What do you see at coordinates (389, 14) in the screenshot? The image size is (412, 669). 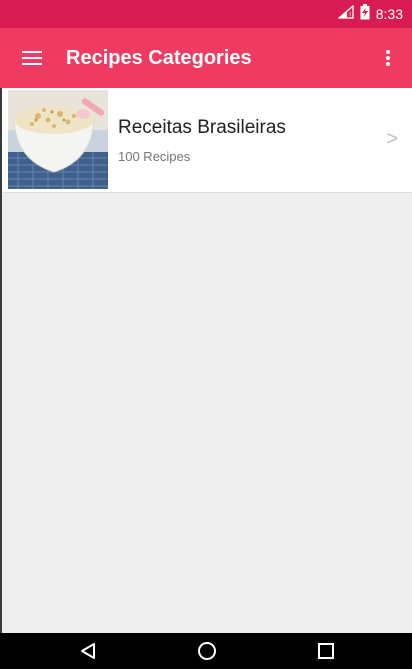 I see `status-time: 8:33` at bounding box center [389, 14].